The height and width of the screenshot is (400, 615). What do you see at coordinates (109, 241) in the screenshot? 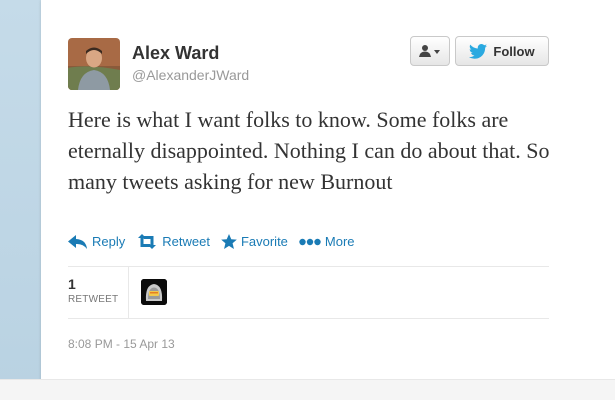
I see `reply-label: Reply` at bounding box center [109, 241].